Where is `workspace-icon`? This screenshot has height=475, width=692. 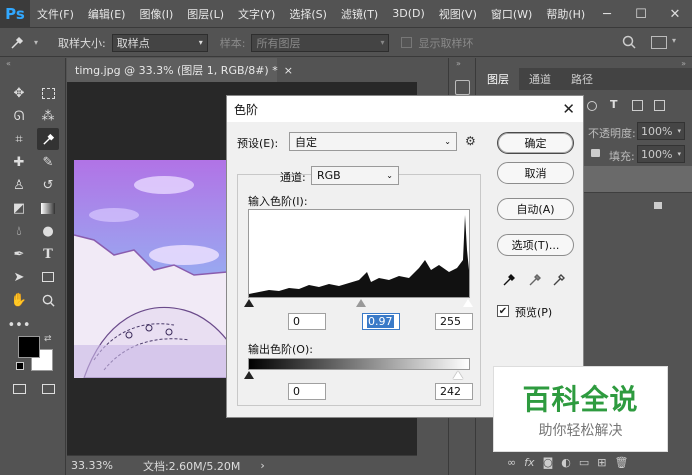 workspace-icon is located at coordinates (659, 42).